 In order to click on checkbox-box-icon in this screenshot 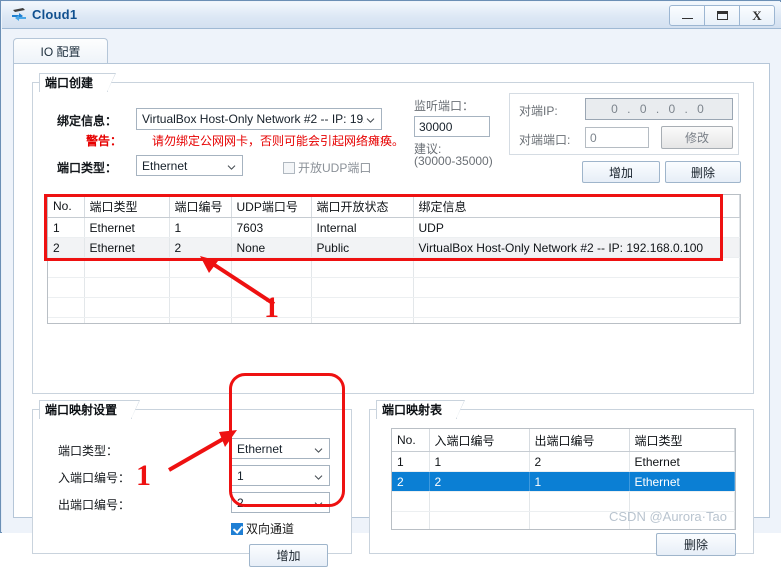, I will do `click(289, 167)`.